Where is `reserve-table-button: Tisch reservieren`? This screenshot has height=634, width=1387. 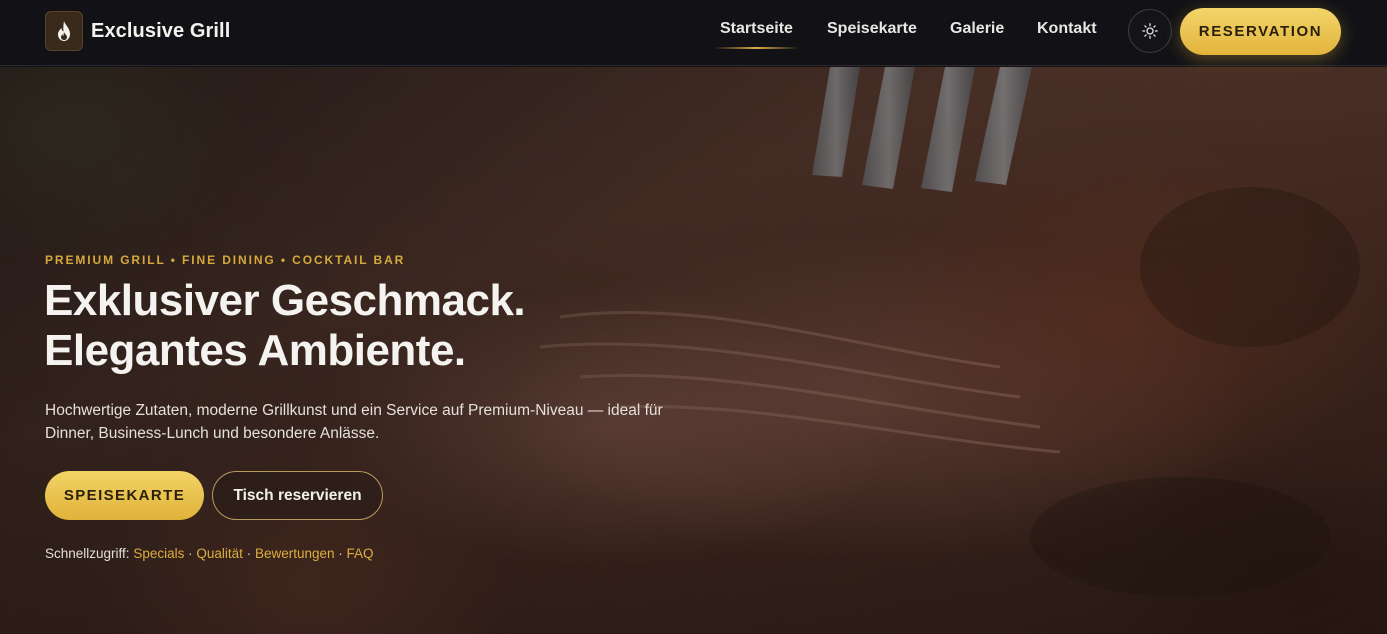
reserve-table-button: Tisch reservieren is located at coordinates (297, 495).